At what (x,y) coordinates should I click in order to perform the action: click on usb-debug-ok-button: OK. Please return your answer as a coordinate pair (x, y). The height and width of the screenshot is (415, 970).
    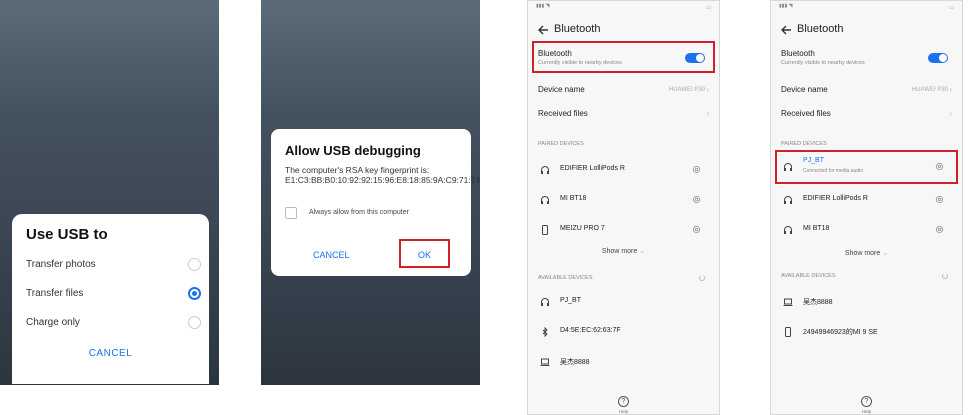
    Looking at the image, I should click on (424, 255).